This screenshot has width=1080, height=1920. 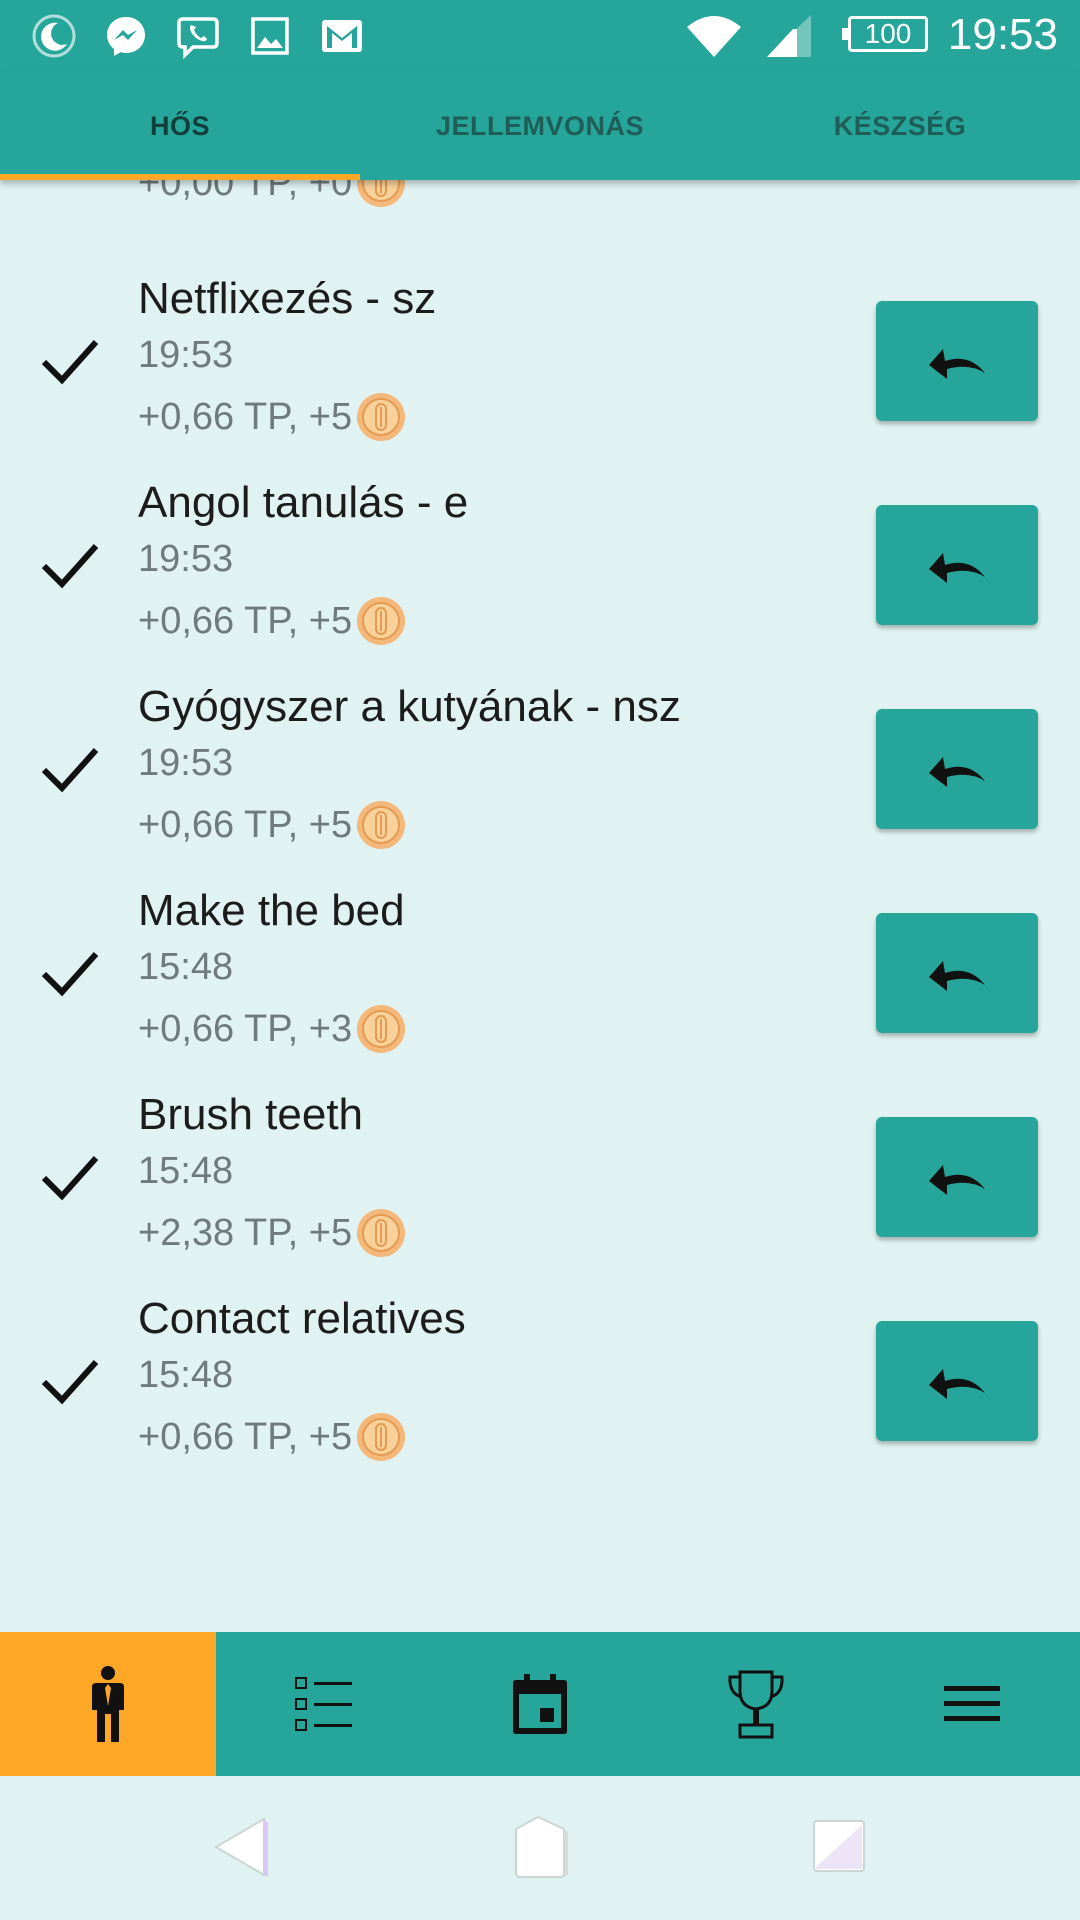 I want to click on list-item: Make the bed 15:48 +0,66 TP, +3, so click(x=540, y=982).